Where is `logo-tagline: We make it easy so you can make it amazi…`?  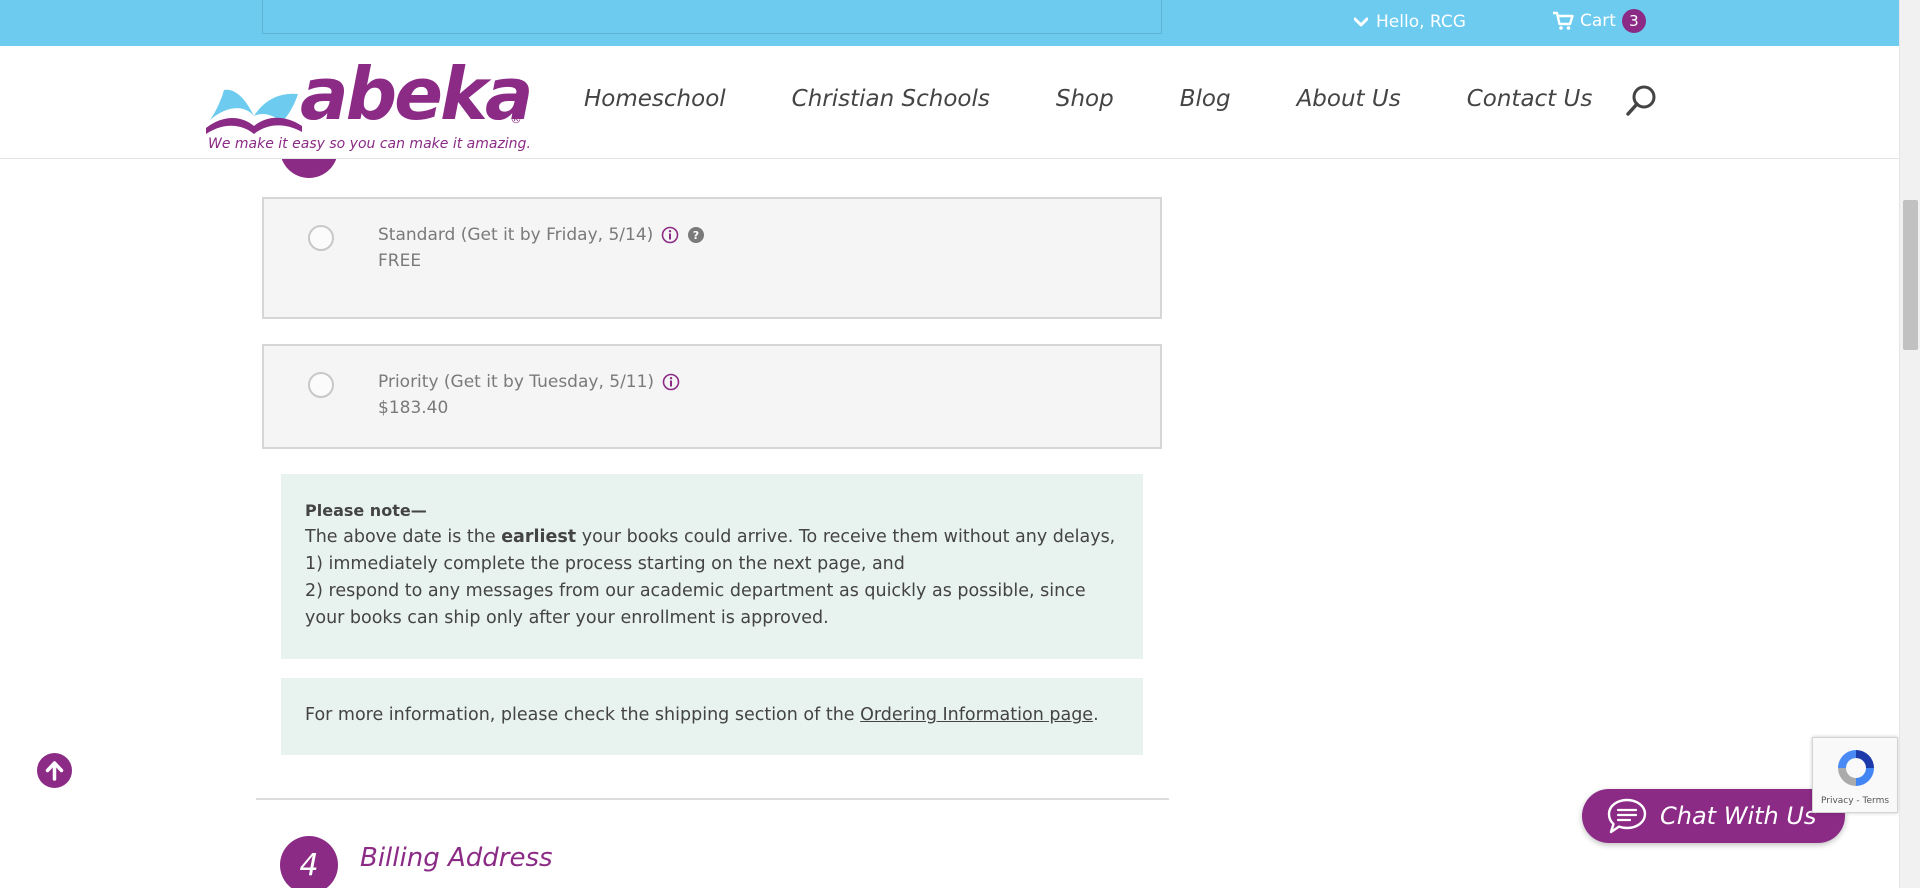 logo-tagline: We make it easy so you can make it amazi… is located at coordinates (369, 144).